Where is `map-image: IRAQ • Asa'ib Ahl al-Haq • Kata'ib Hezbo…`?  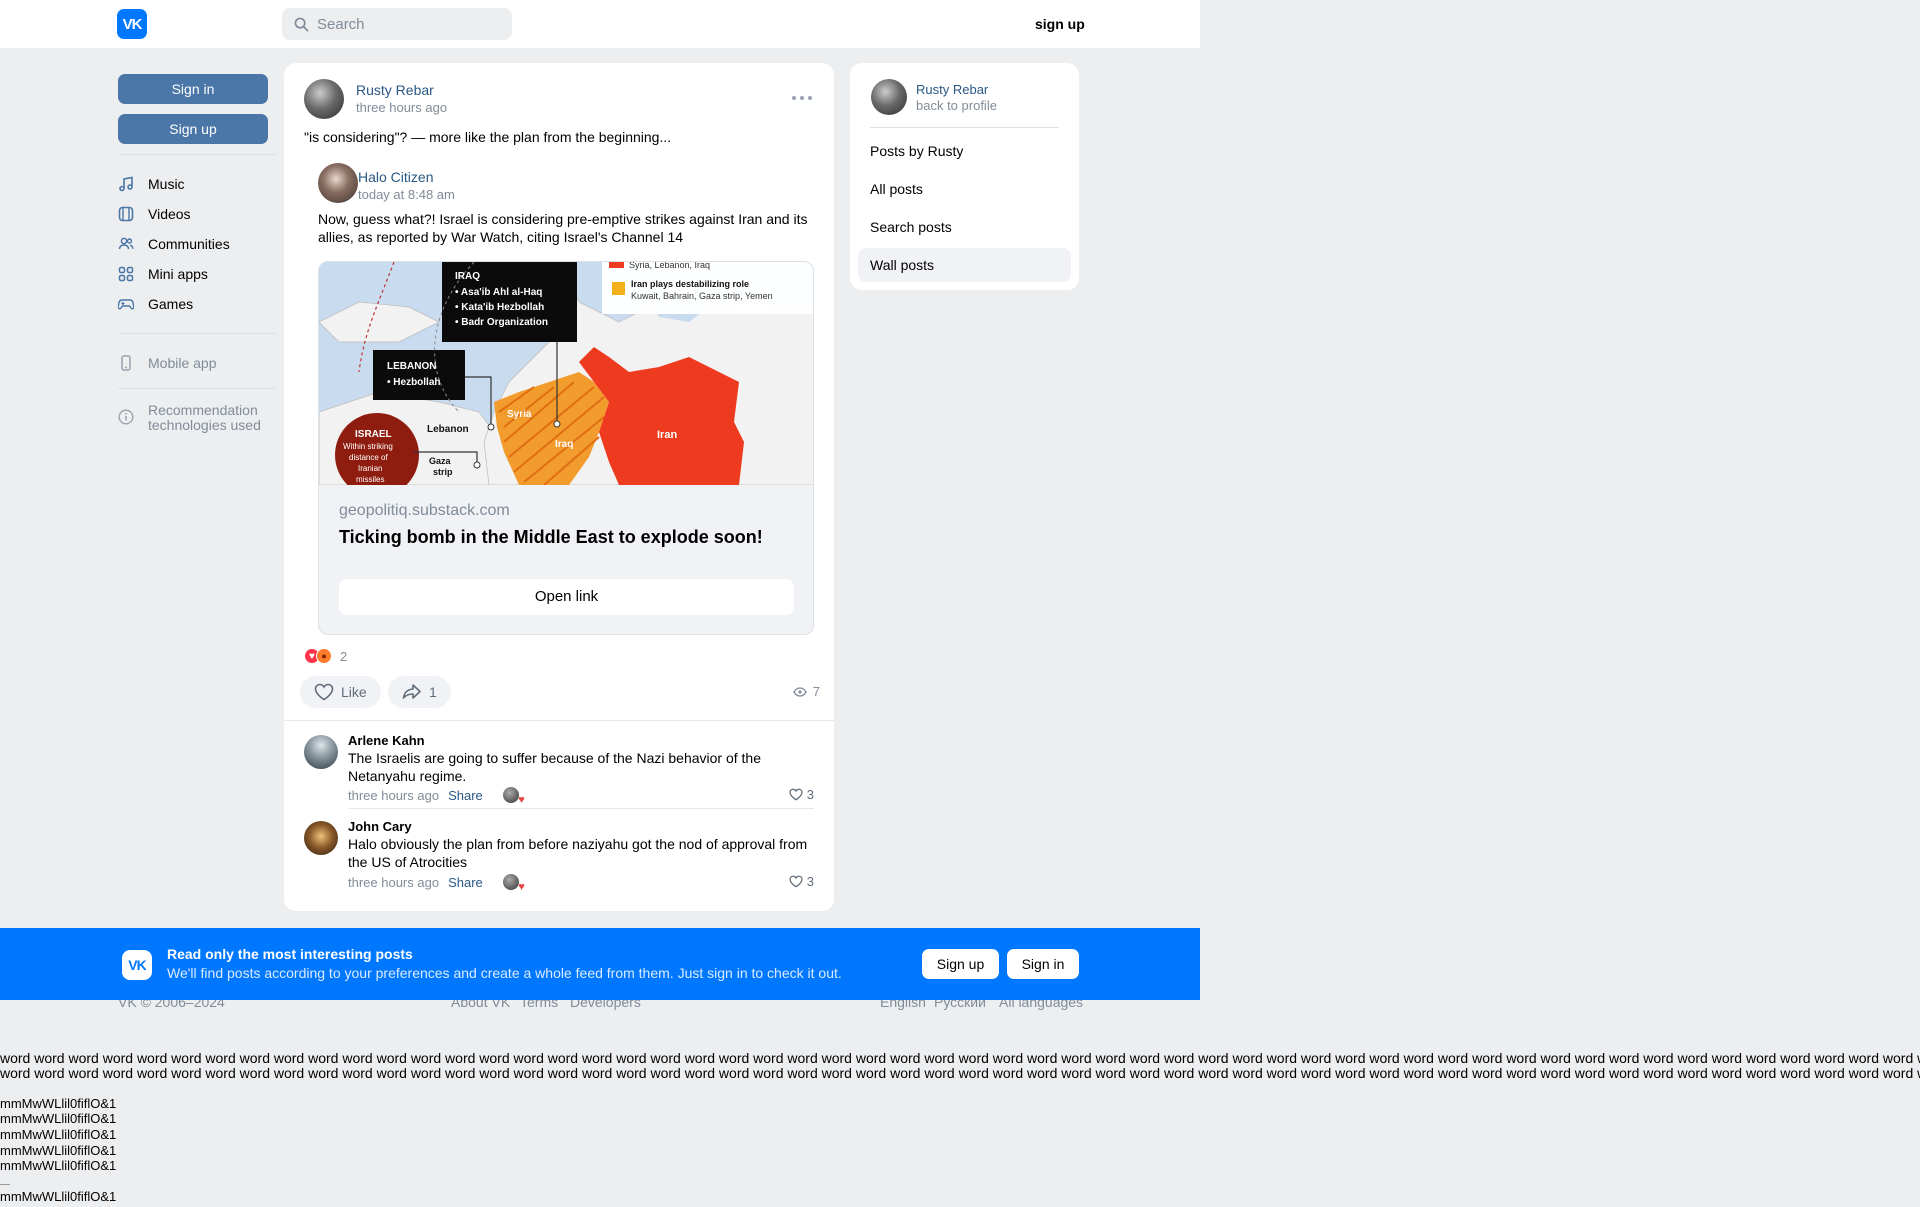
map-image: IRAQ • Asa'ib Ahl al-Haq • Kata'ib Hezbo… is located at coordinates (566, 373).